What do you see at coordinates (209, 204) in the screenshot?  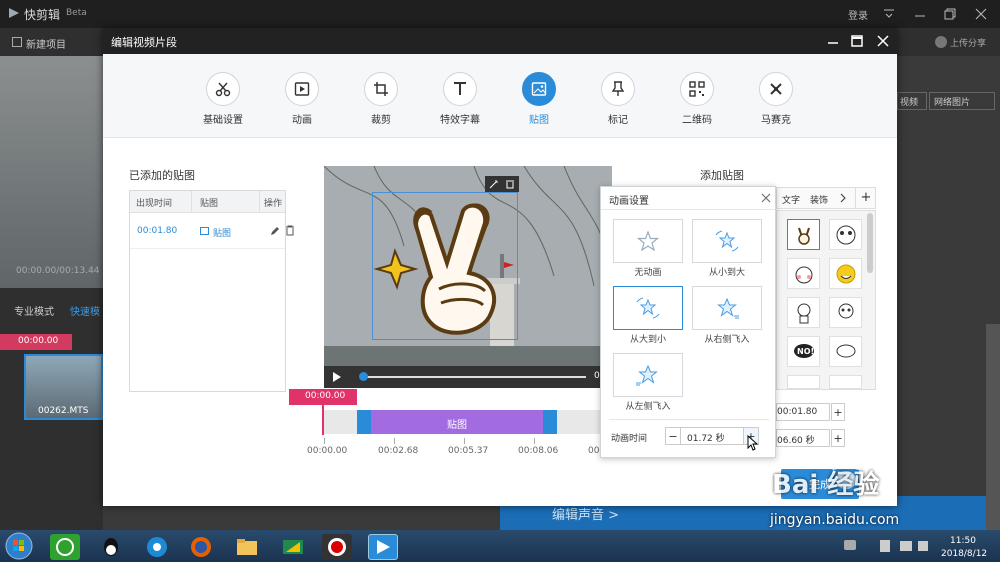 I see `col-sticker: 贴图` at bounding box center [209, 204].